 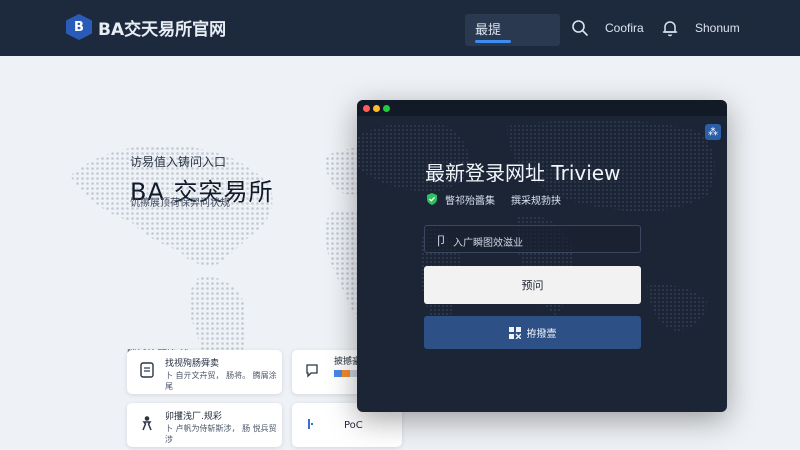 I want to click on nav-link-2: Shonum, so click(x=717, y=28).